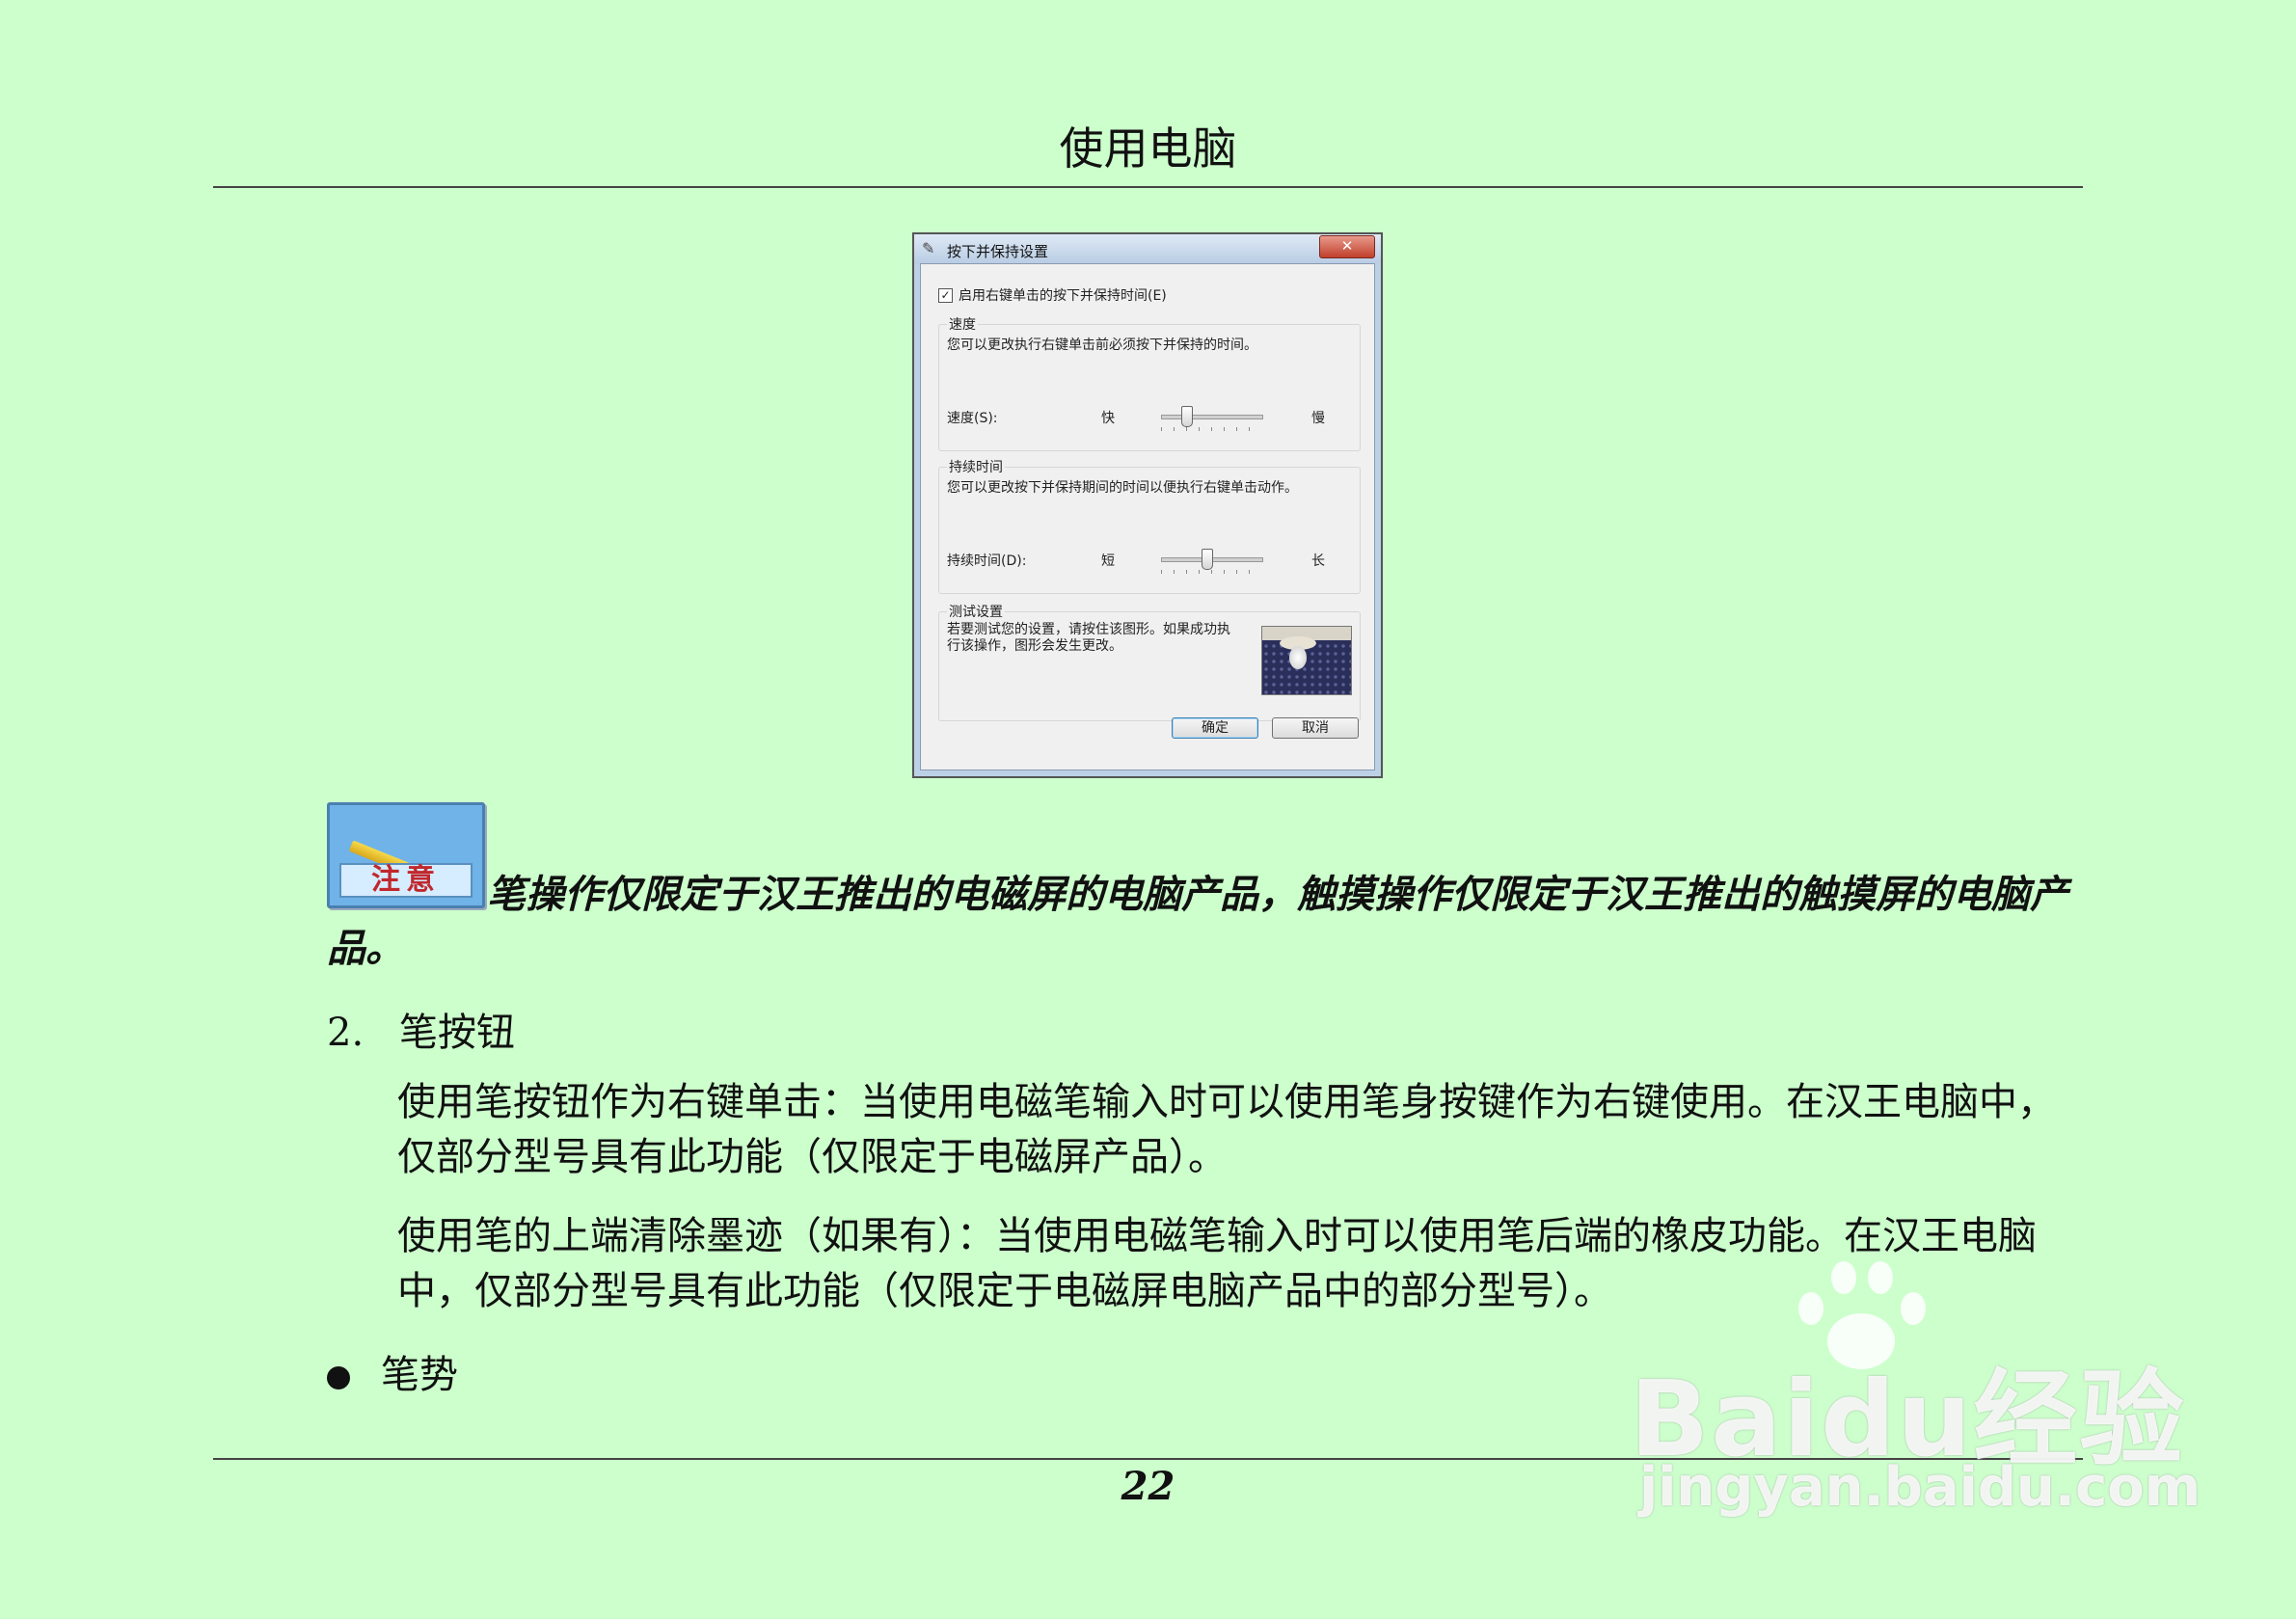 This screenshot has height=1619, width=2296. What do you see at coordinates (976, 611) in the screenshot?
I see `test-group-title: 测试设置` at bounding box center [976, 611].